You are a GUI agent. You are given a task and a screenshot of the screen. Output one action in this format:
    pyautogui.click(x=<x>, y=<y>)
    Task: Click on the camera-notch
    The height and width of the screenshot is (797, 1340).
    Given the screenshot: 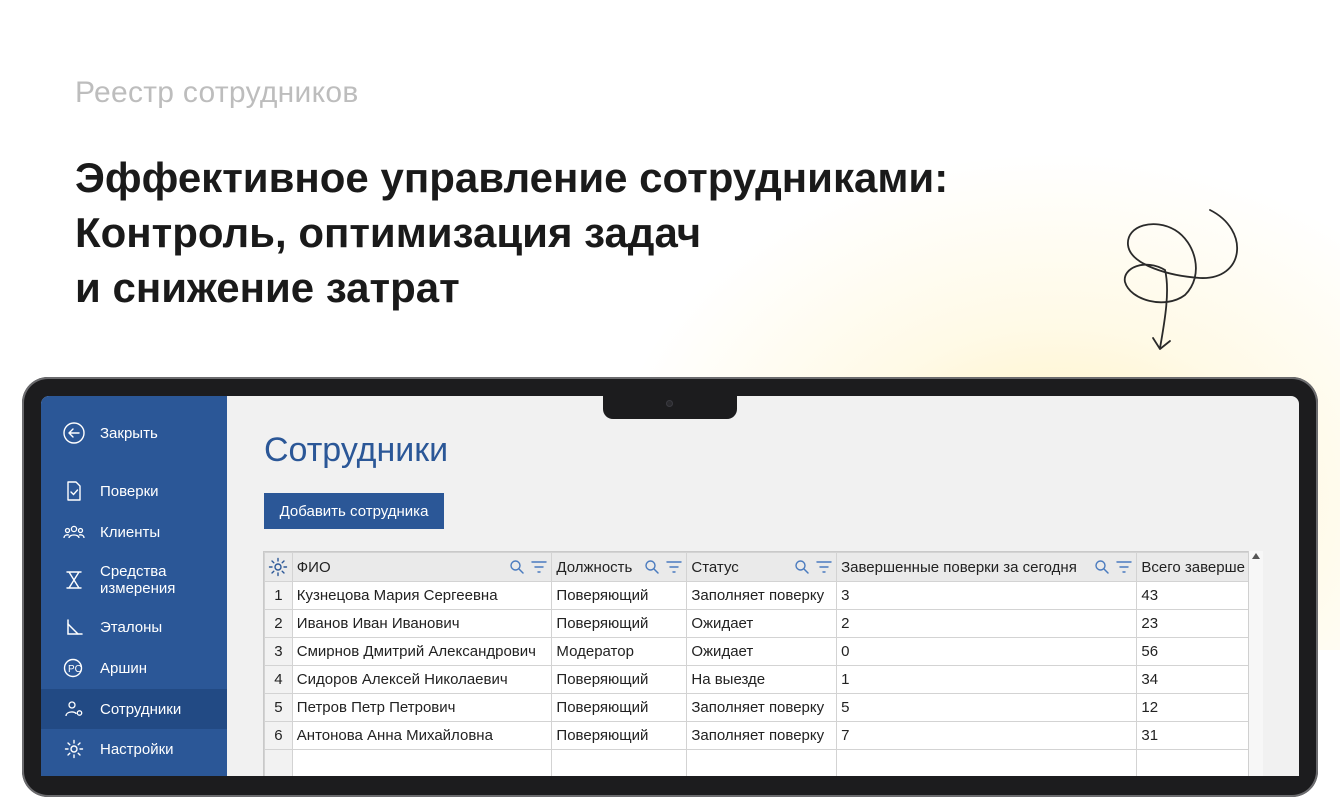 What is the action you would take?
    pyautogui.click(x=670, y=407)
    